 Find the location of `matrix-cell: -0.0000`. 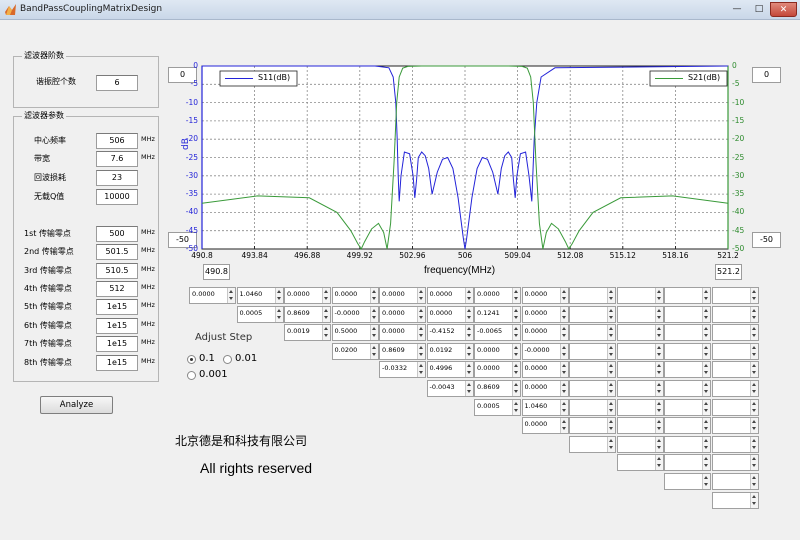

matrix-cell: -0.0000 is located at coordinates (355, 314).